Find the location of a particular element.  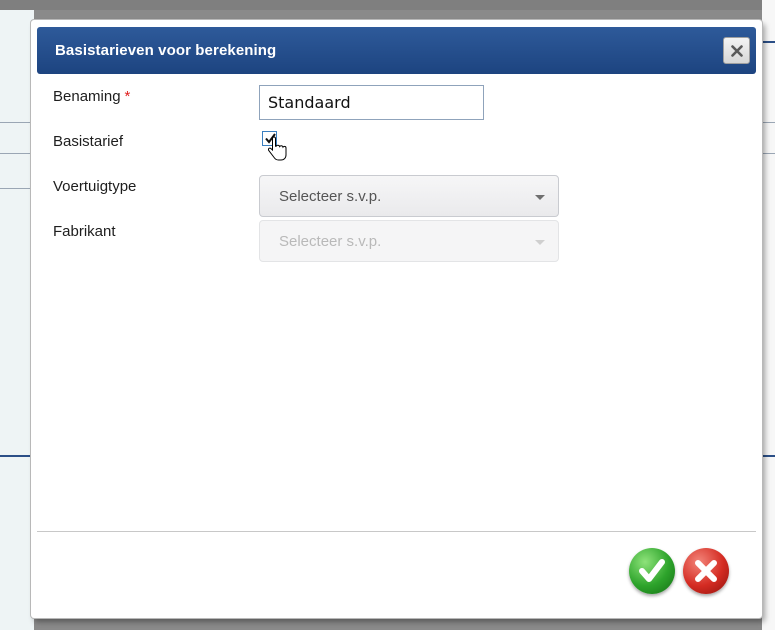

dialog-title: Basistarieven voor berekening is located at coordinates (166, 50).